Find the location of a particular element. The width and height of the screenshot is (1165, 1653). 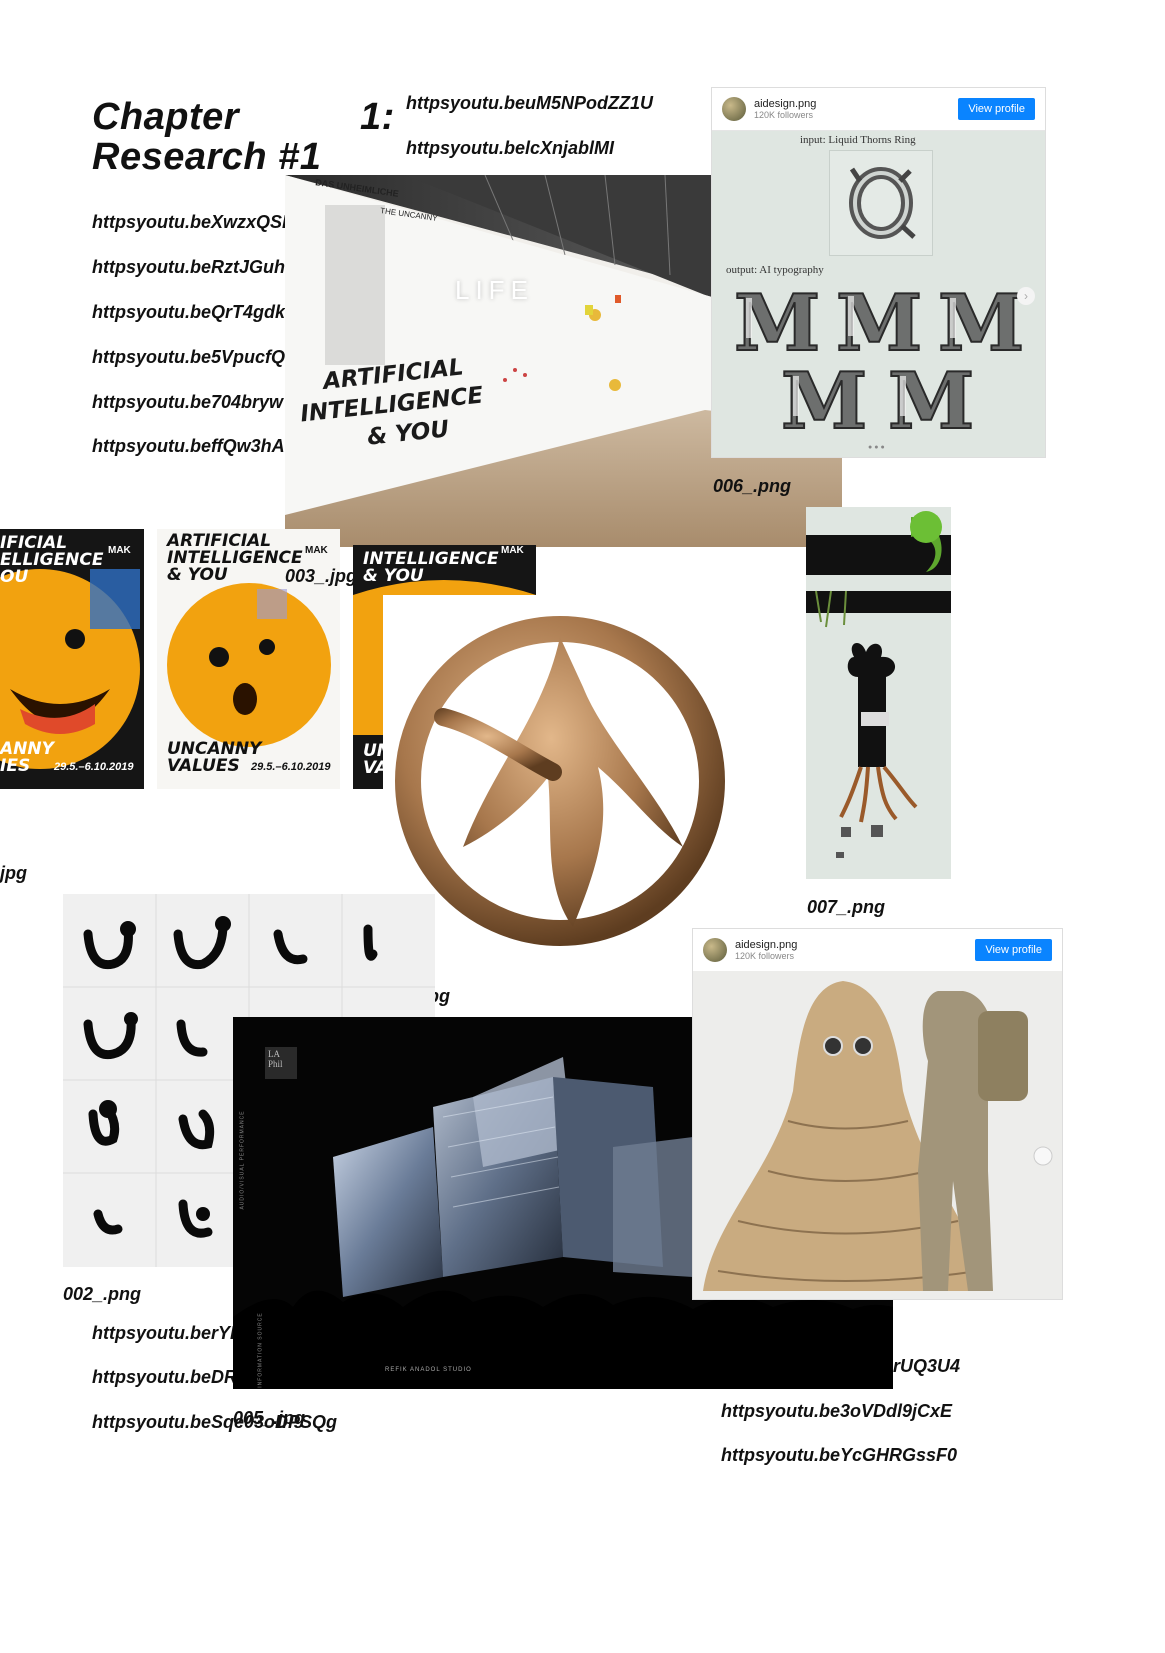

youtube-link: httpsyoutu.beDR is located at coordinates (164, 1377).